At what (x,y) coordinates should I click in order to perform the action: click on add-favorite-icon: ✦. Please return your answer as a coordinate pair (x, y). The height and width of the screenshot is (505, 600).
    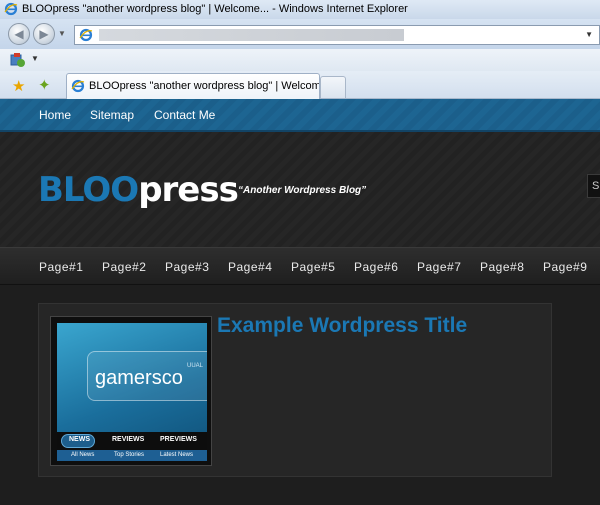
    Looking at the image, I should click on (44, 85).